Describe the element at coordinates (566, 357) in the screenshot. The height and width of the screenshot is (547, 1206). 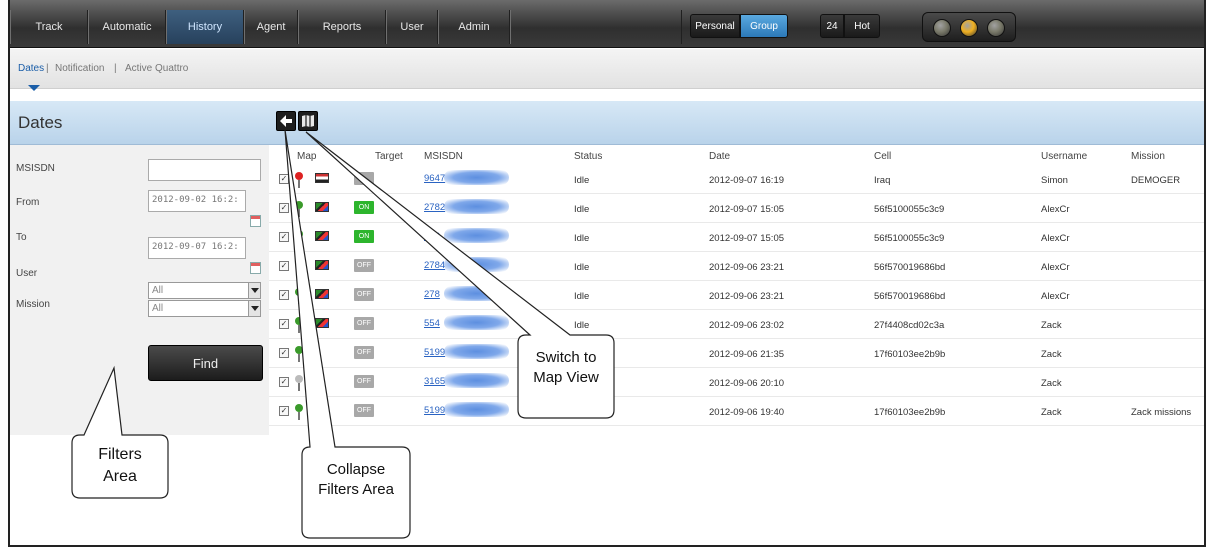
I see `callout-line: Switch to` at that location.